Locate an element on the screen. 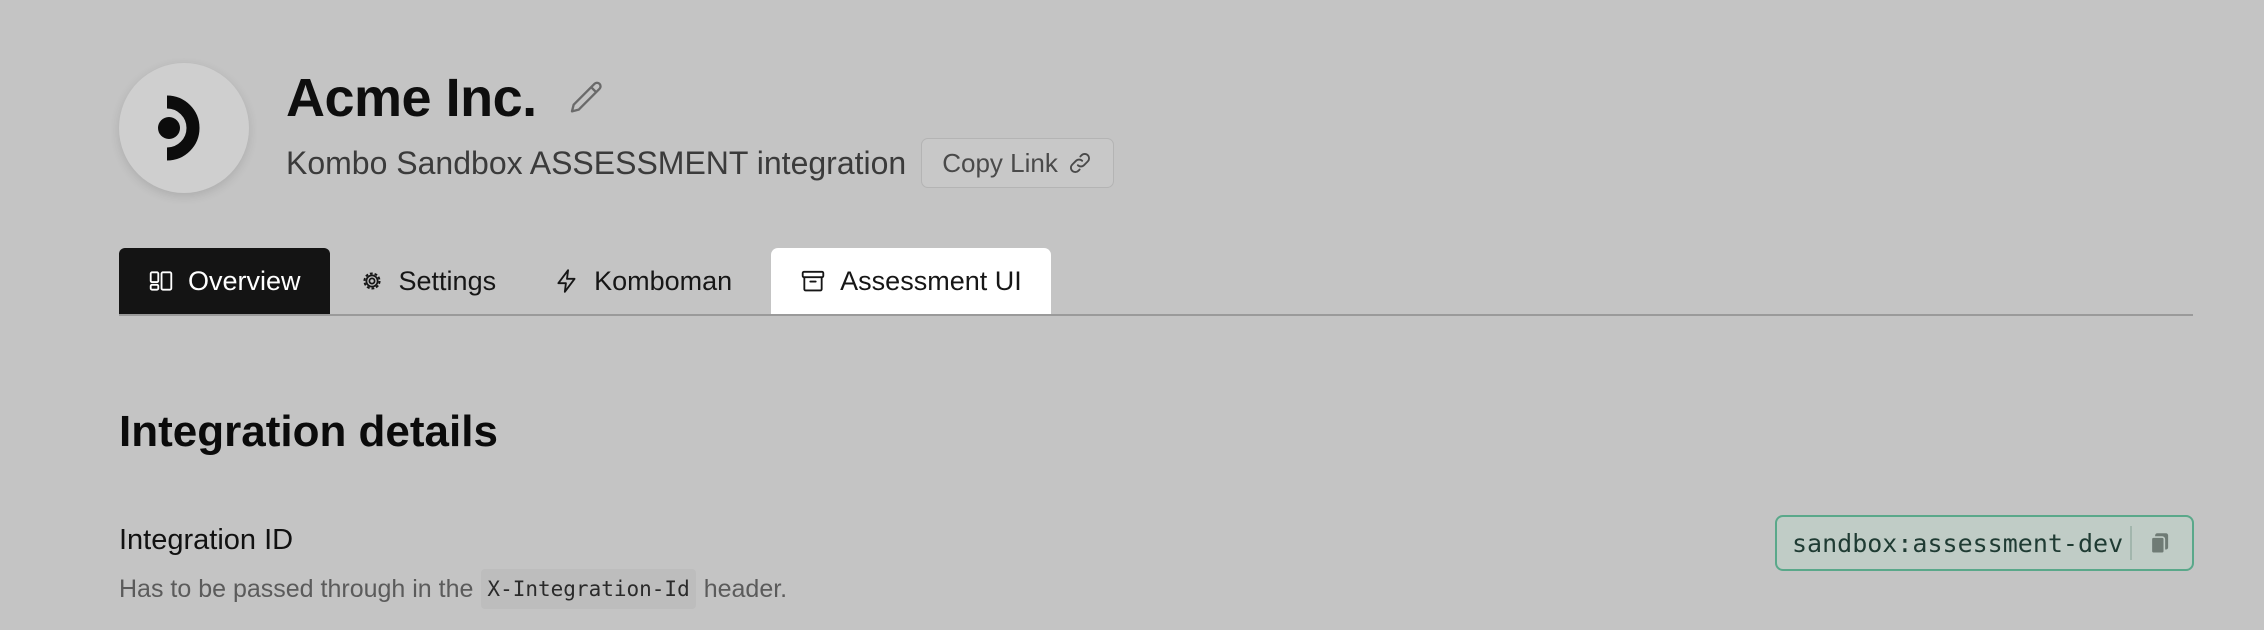 Image resolution: width=2264 pixels, height=630 pixels. copy-icon is located at coordinates (2159, 544).